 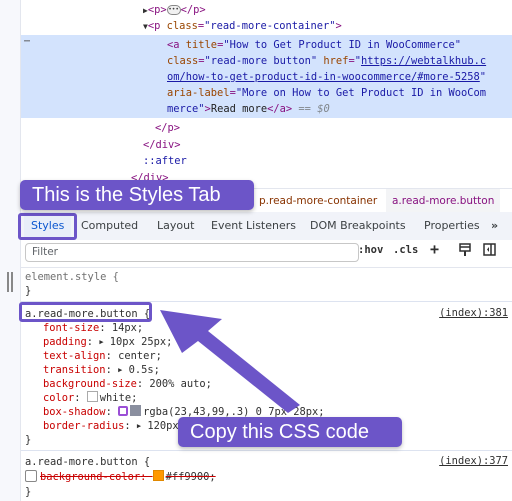 I want to click on selector-highlight, so click(x=85, y=312).